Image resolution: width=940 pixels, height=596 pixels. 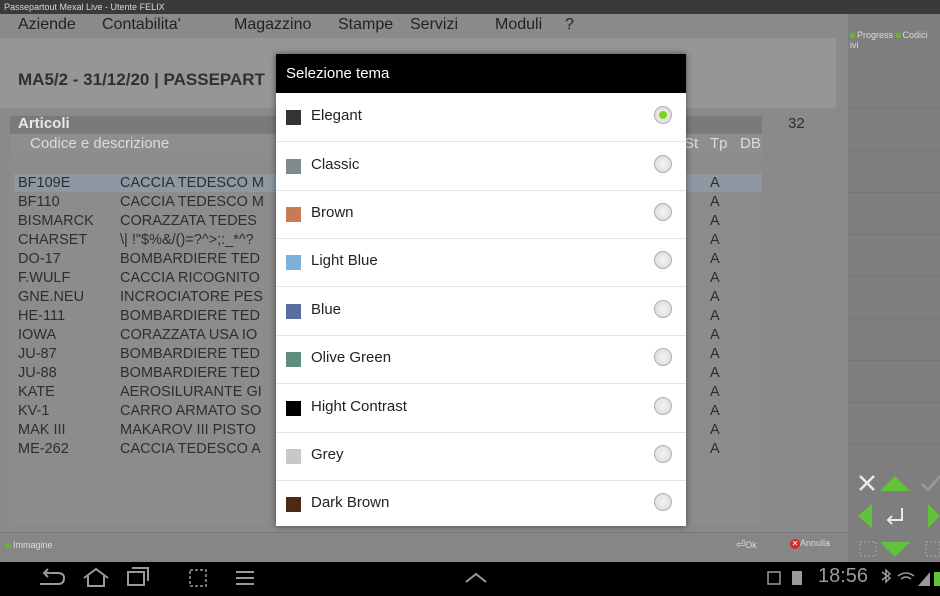 I want to click on close-icon, so click(x=867, y=483).